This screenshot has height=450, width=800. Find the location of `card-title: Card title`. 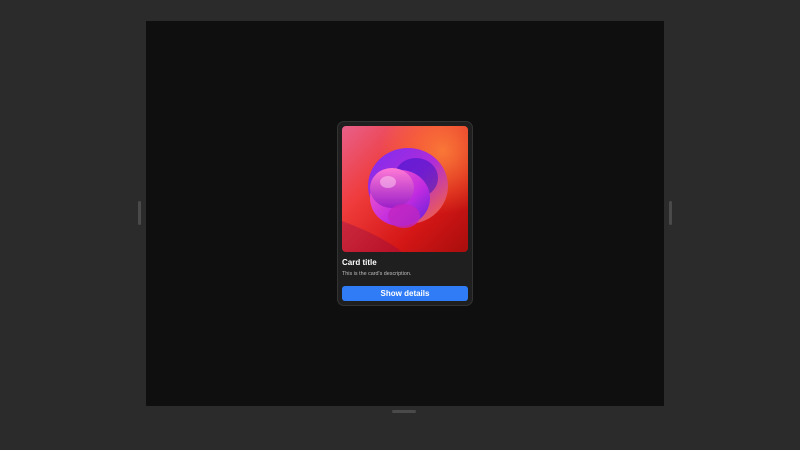

card-title: Card title is located at coordinates (359, 262).